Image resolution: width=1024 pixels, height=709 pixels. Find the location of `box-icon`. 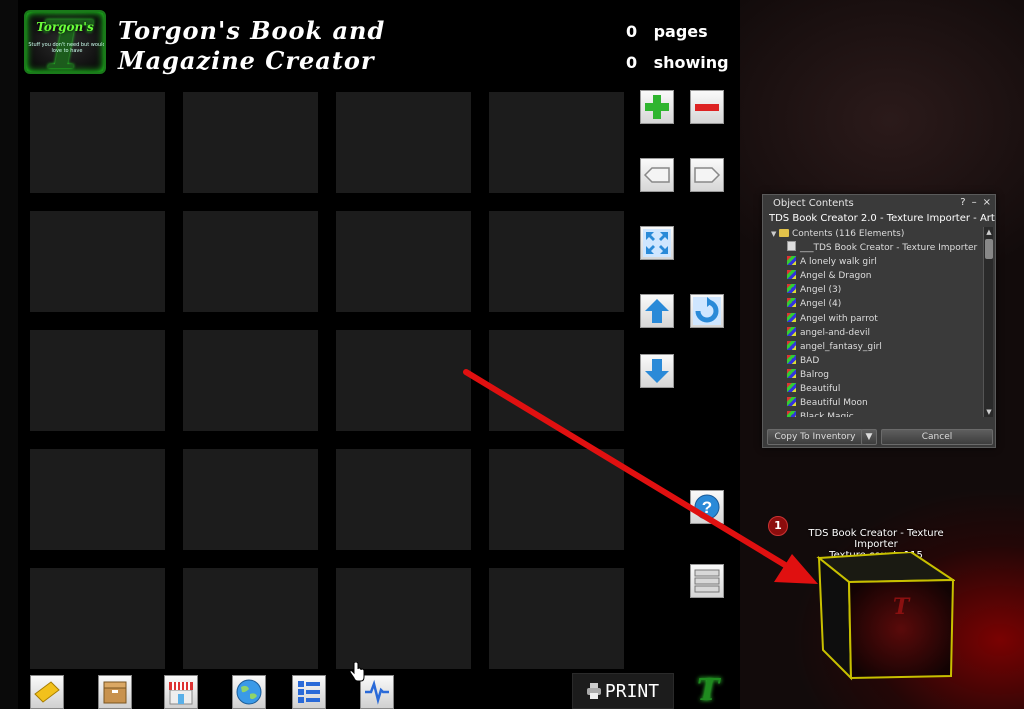

box-icon is located at coordinates (115, 692).